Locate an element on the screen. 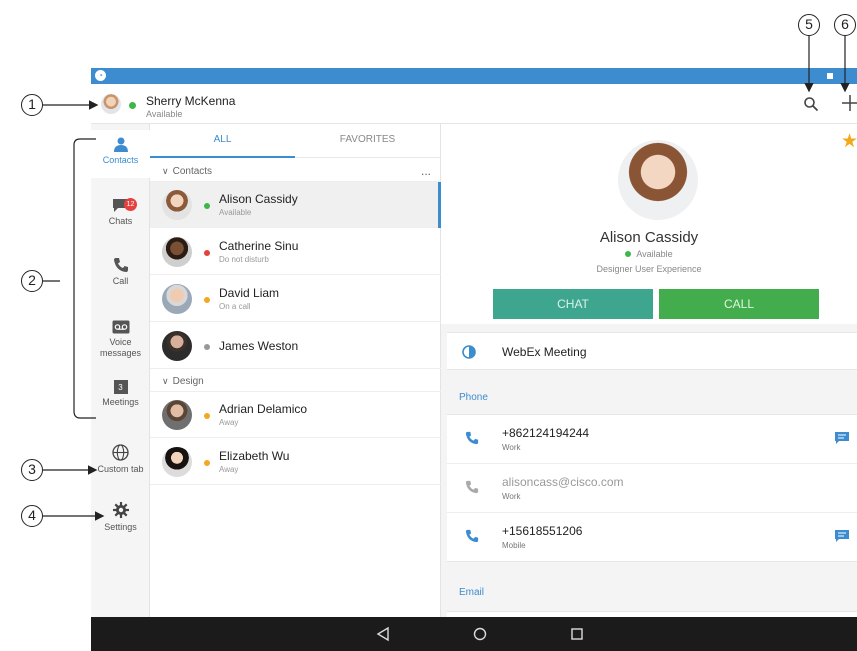 The width and height of the screenshot is (857, 651). nav-call: Call is located at coordinates (120, 277).